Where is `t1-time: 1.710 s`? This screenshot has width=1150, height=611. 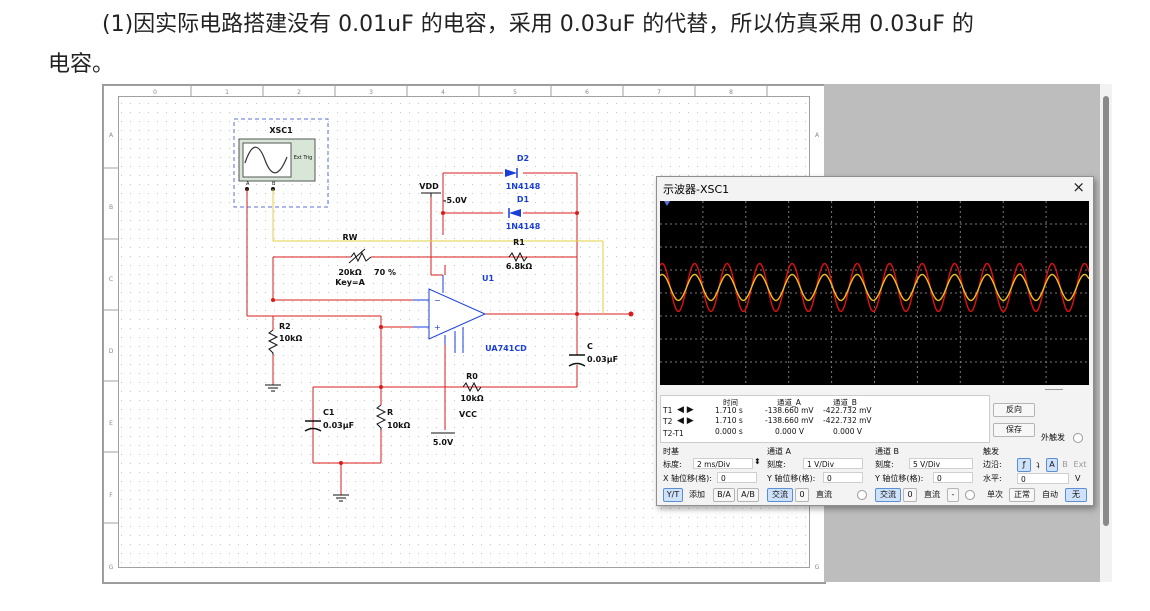
t1-time: 1.710 s is located at coordinates (729, 410).